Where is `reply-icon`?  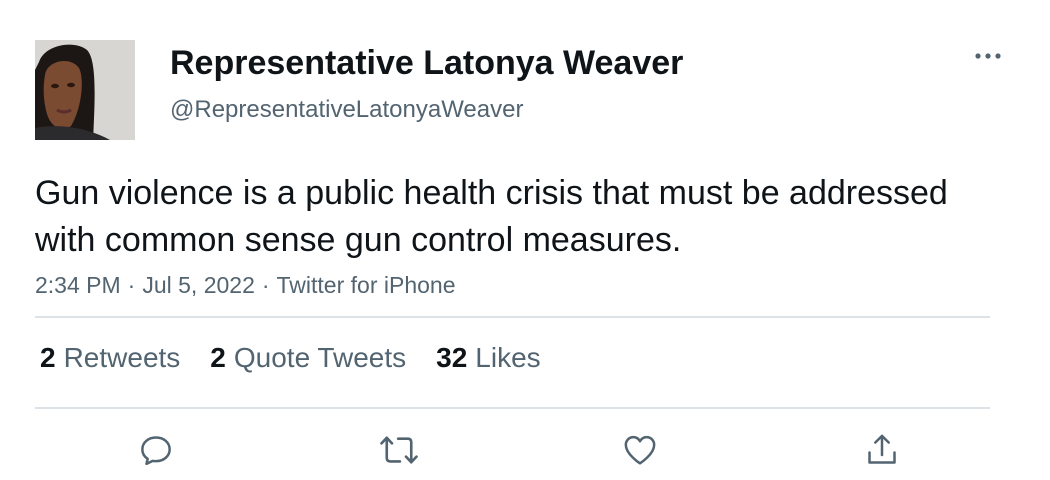 reply-icon is located at coordinates (156, 451).